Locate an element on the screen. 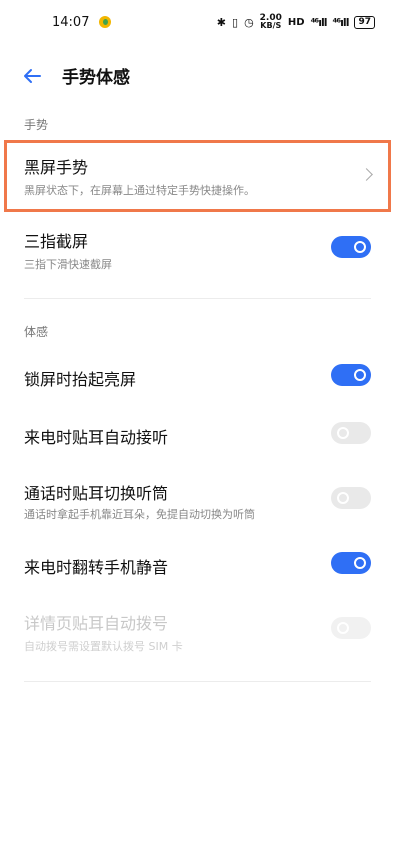 The width and height of the screenshot is (401, 842). setting-row-flip-to-mute: 来电时翻转手机静音 is located at coordinates (200, 566).